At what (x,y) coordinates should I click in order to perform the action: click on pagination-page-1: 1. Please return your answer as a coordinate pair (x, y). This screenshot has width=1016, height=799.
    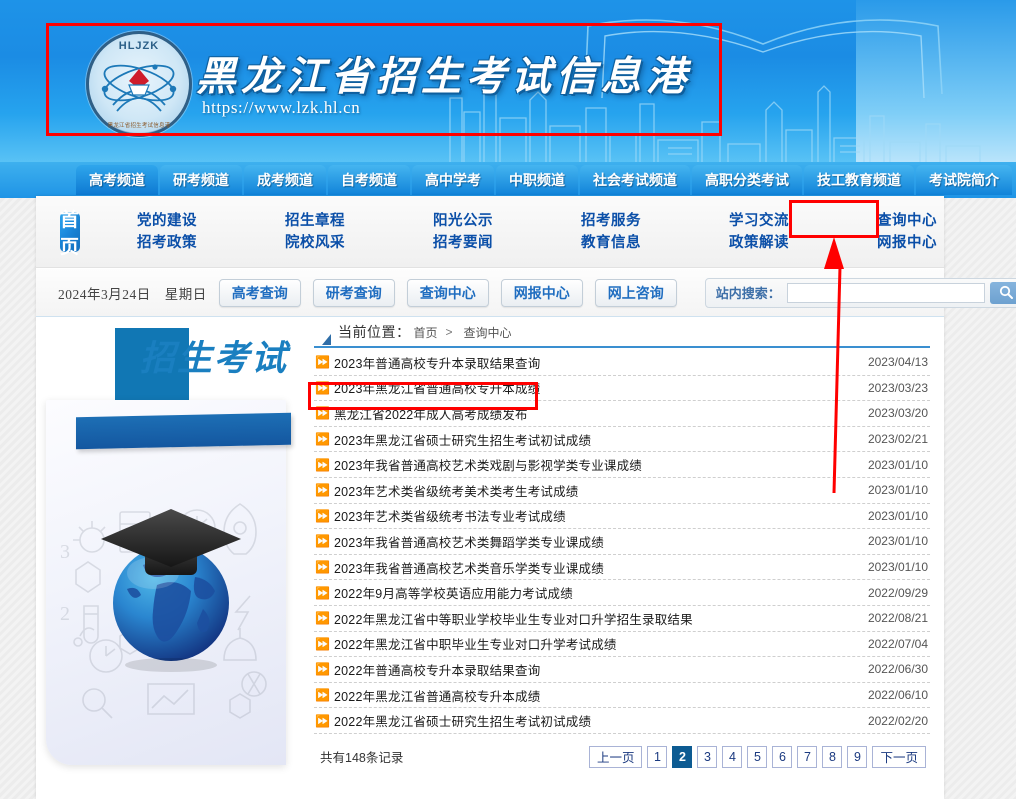
    Looking at the image, I should click on (657, 756).